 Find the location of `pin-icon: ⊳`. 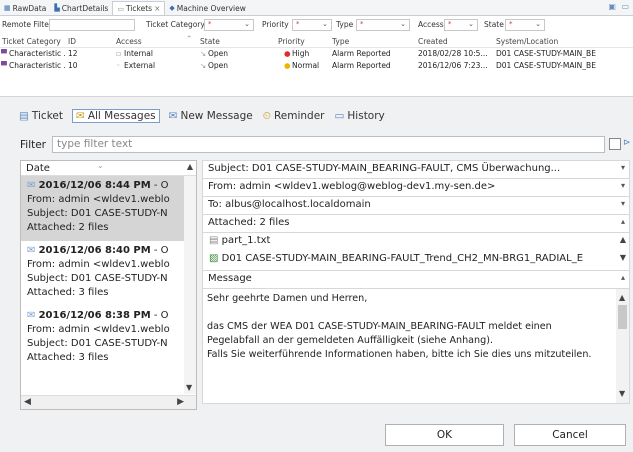

pin-icon: ⊳ is located at coordinates (627, 143).